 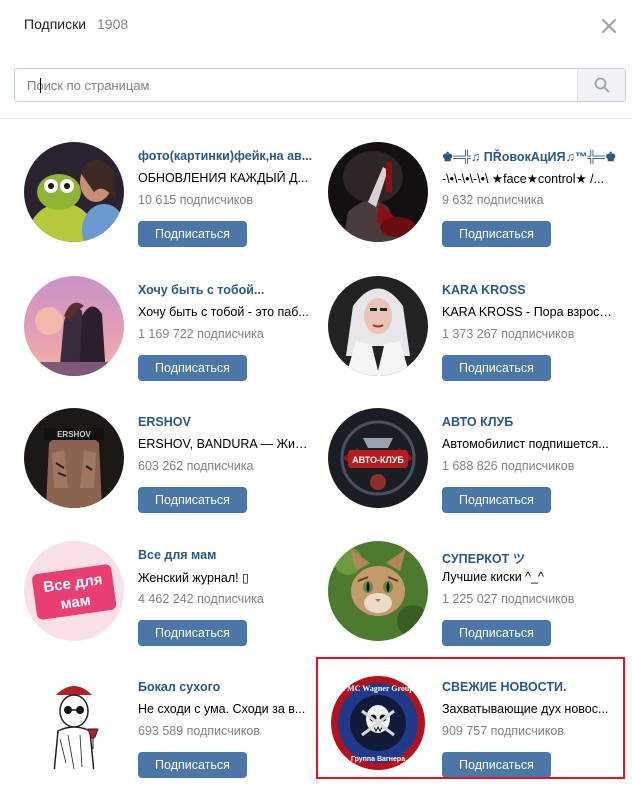 I want to click on subscriber-count: 9 632 подписчика, so click(x=493, y=200).